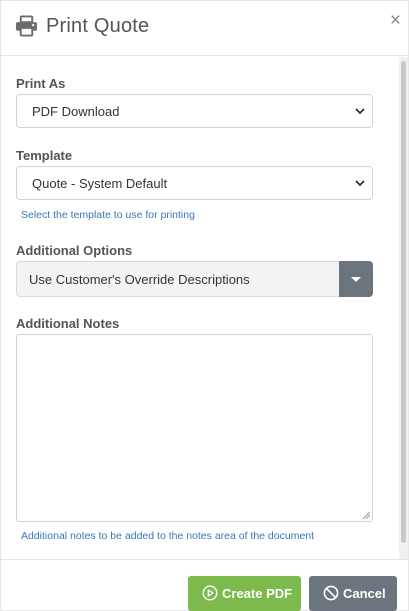 Image resolution: width=409 pixels, height=611 pixels. Describe the element at coordinates (98, 26) in the screenshot. I see `dialog-title: Print Quote` at that location.